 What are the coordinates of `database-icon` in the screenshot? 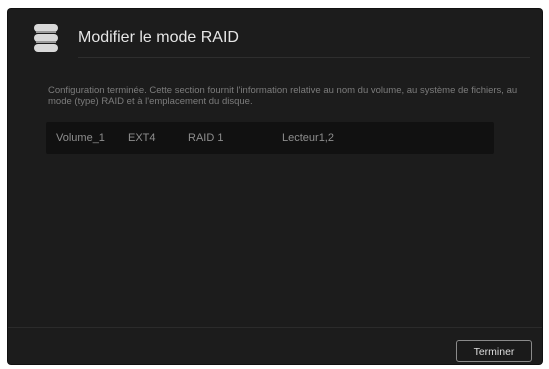 It's located at (46, 38).